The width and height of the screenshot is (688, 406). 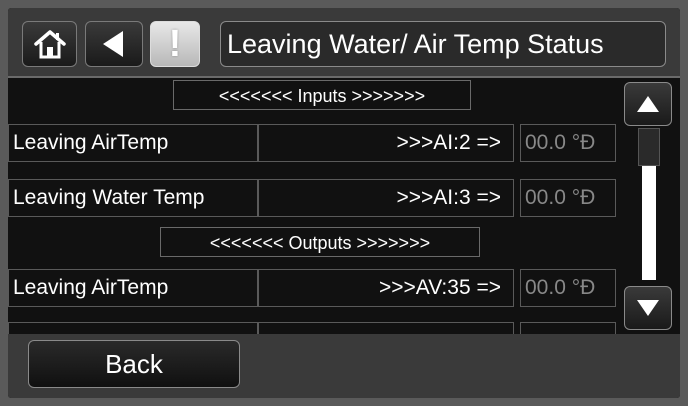 I want to click on row-value, so click(x=568, y=328).